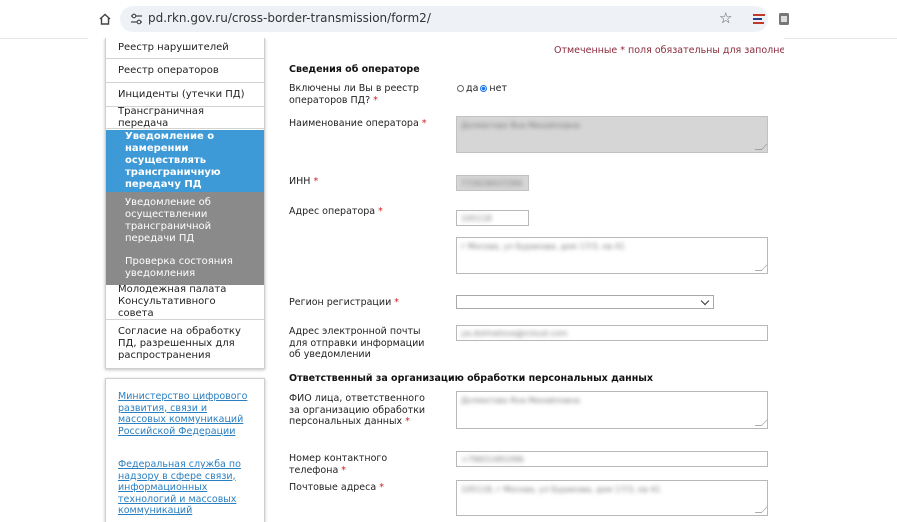 The width and height of the screenshot is (897, 522). Describe the element at coordinates (336, 211) in the screenshot. I see `address-label: Адрес оператора *` at that location.